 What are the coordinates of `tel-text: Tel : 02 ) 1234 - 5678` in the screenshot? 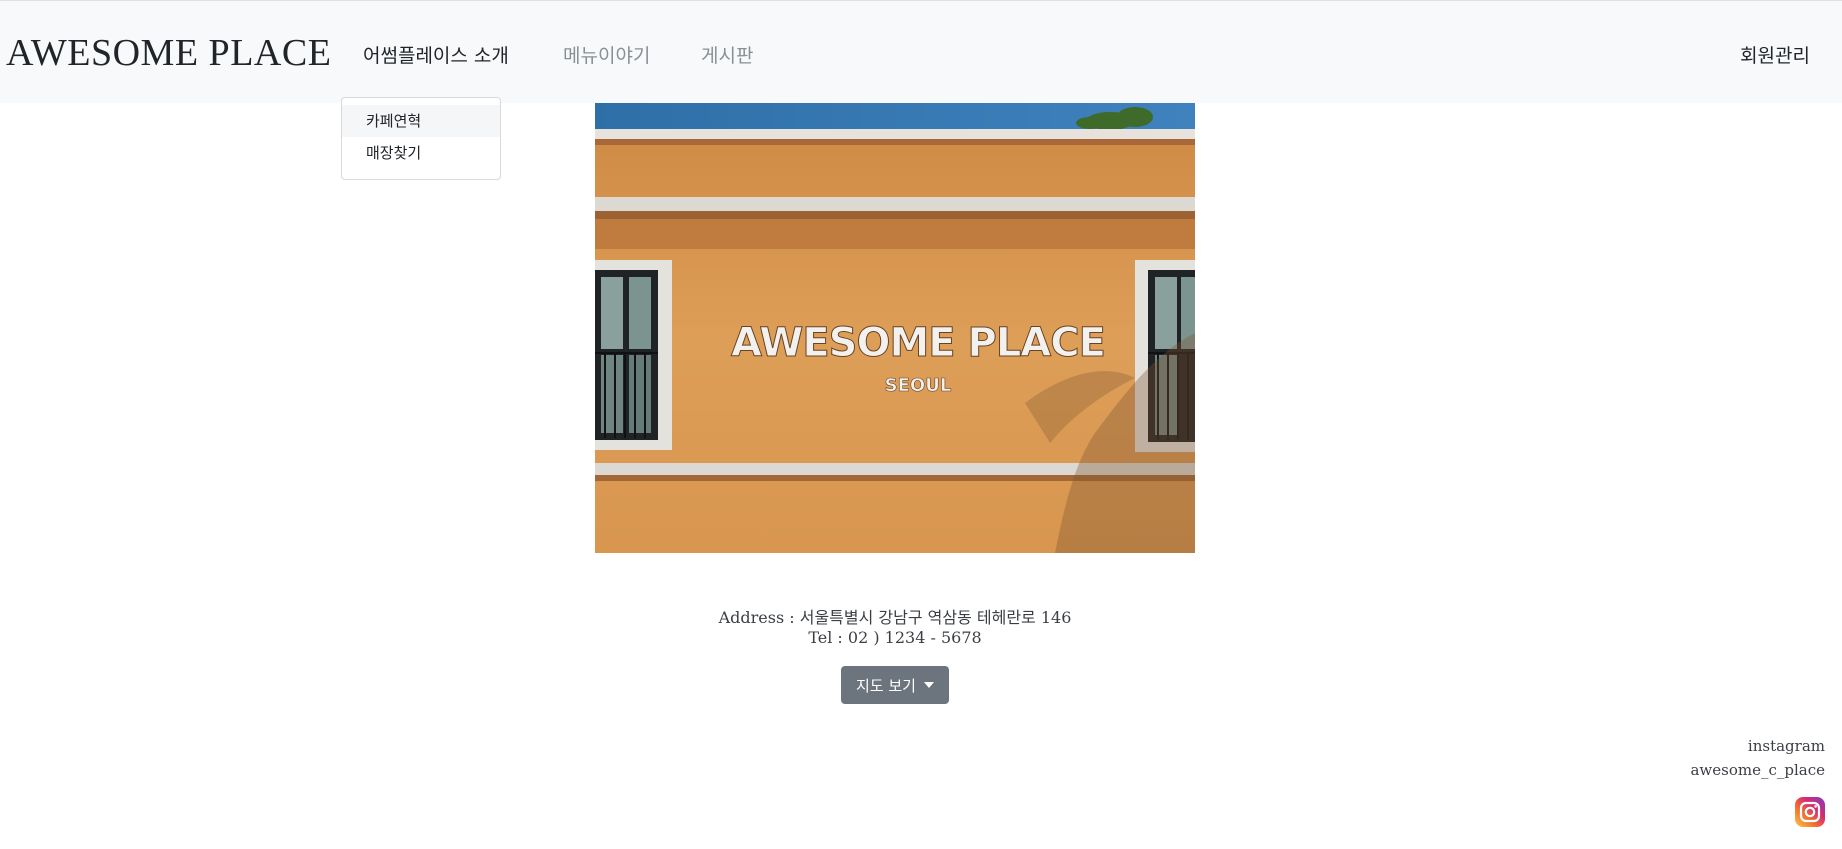 It's located at (895, 637).